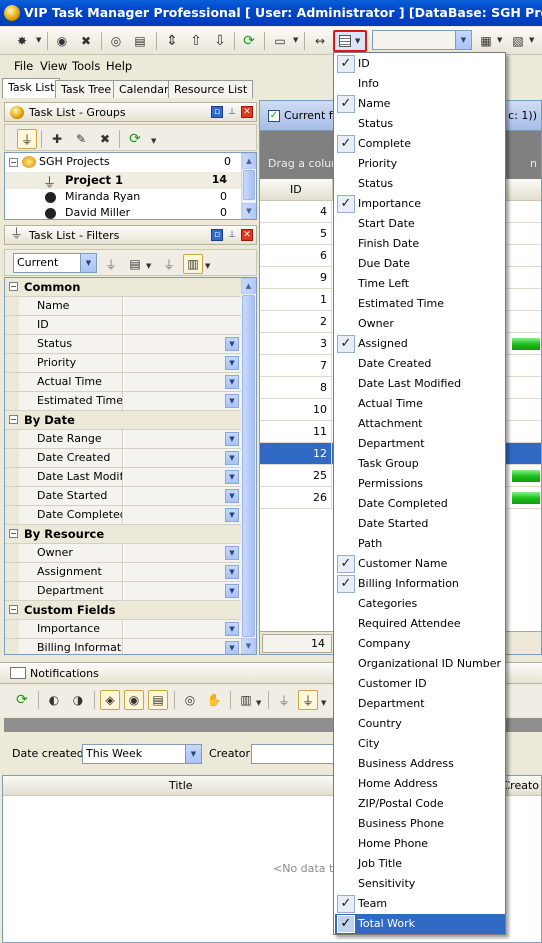  I want to click on menu-item: Business Address, so click(420, 764).